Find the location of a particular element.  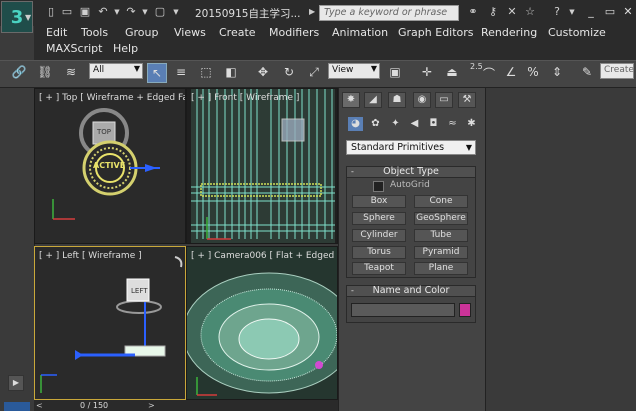

scale-icon: ⤢ is located at coordinates (314, 72).